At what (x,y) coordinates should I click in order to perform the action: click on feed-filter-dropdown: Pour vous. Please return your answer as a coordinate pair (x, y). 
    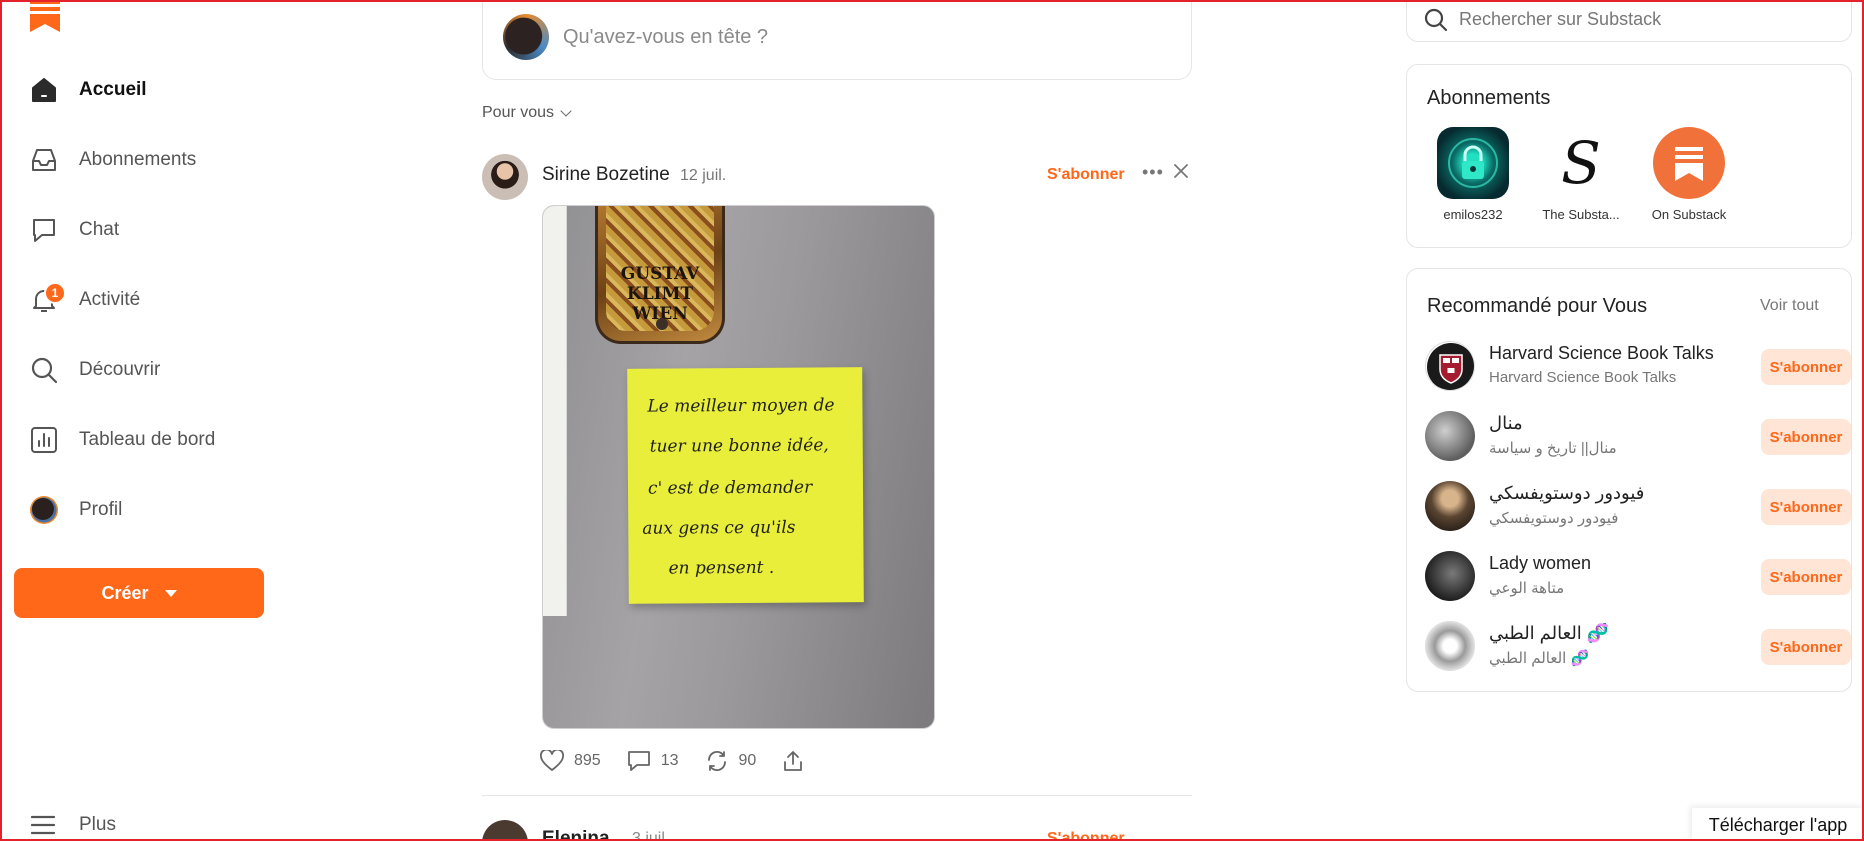
    Looking at the image, I should click on (527, 113).